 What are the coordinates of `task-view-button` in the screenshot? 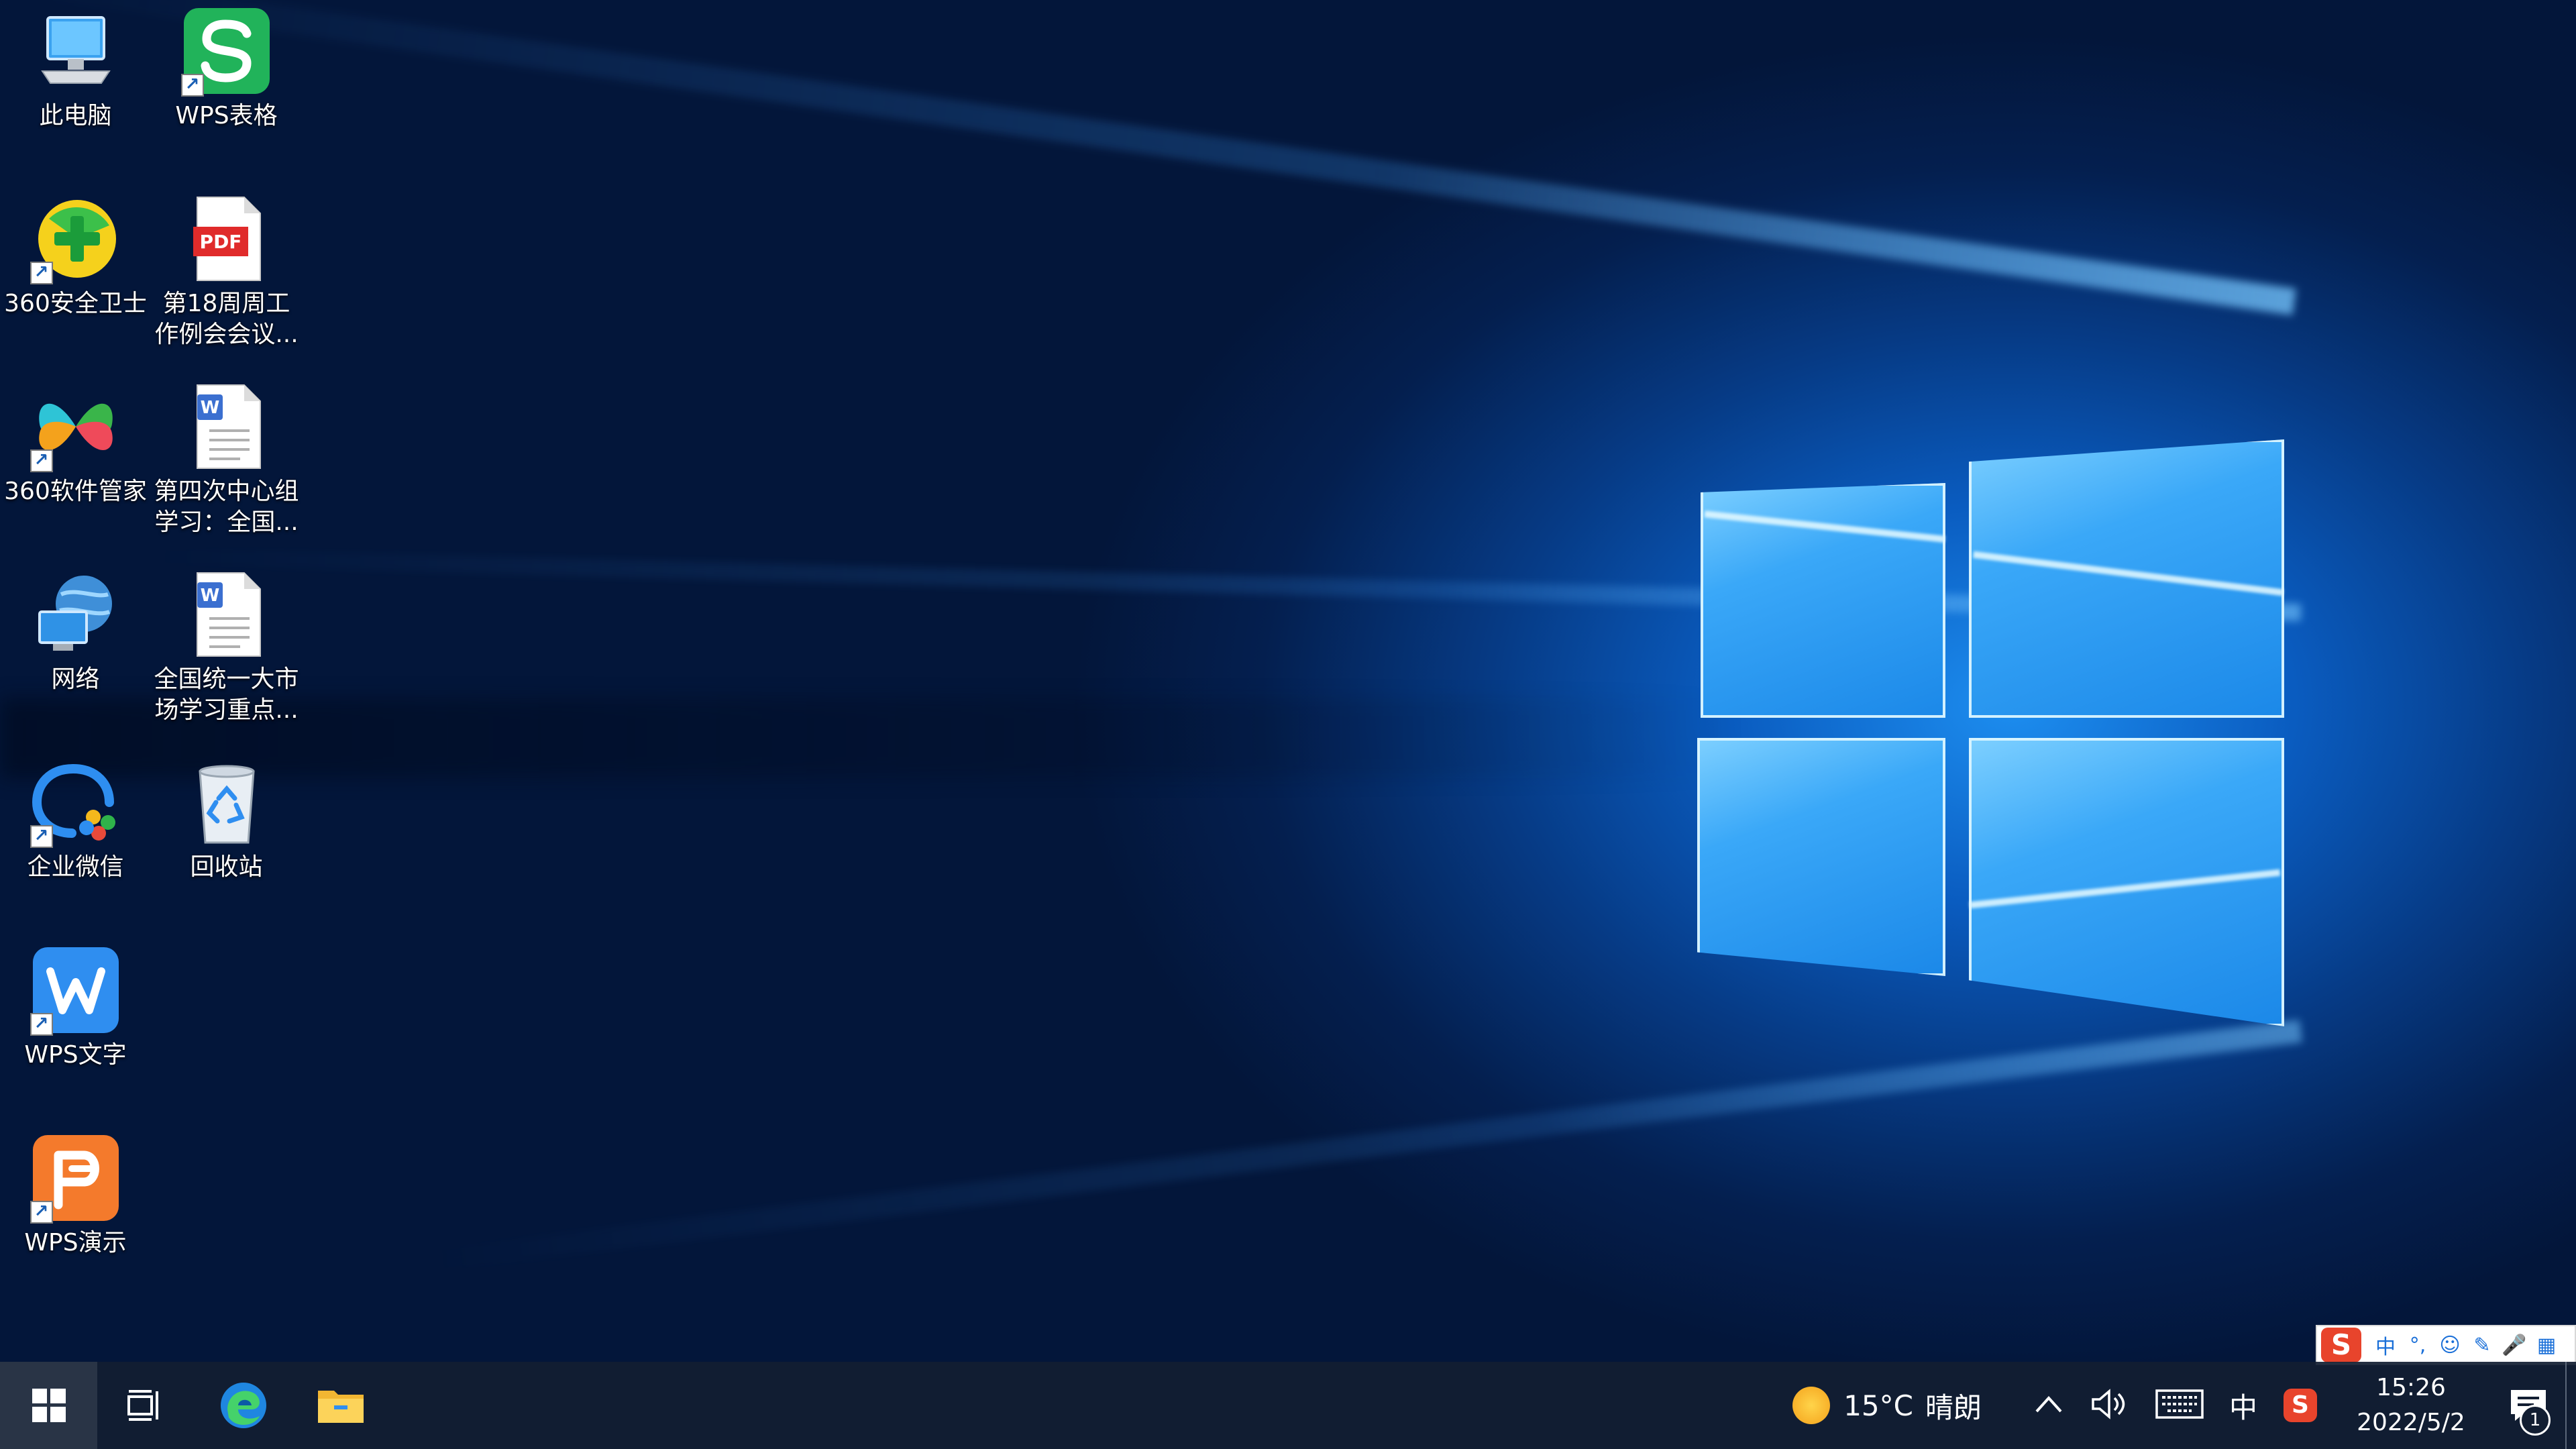 It's located at (146, 1405).